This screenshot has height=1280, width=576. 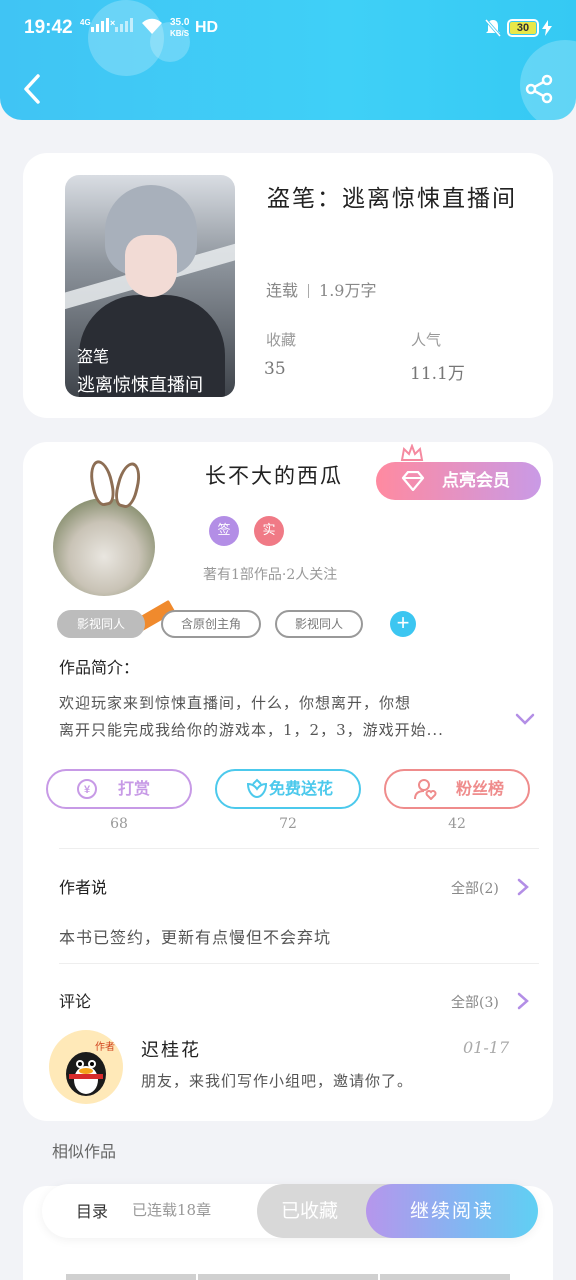 What do you see at coordinates (85, 22) in the screenshot?
I see `signal-label: 4G` at bounding box center [85, 22].